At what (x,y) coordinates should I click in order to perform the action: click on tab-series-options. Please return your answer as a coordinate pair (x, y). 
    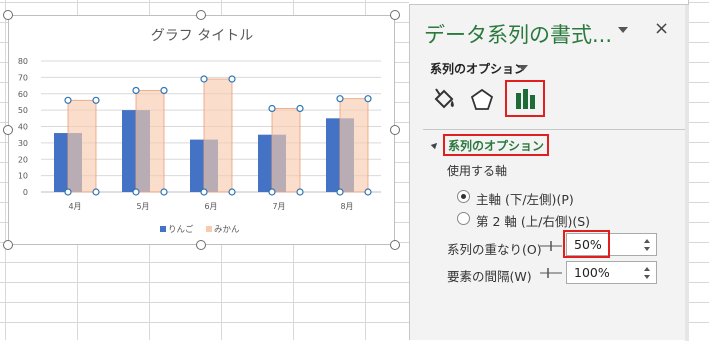
    Looking at the image, I should click on (525, 98).